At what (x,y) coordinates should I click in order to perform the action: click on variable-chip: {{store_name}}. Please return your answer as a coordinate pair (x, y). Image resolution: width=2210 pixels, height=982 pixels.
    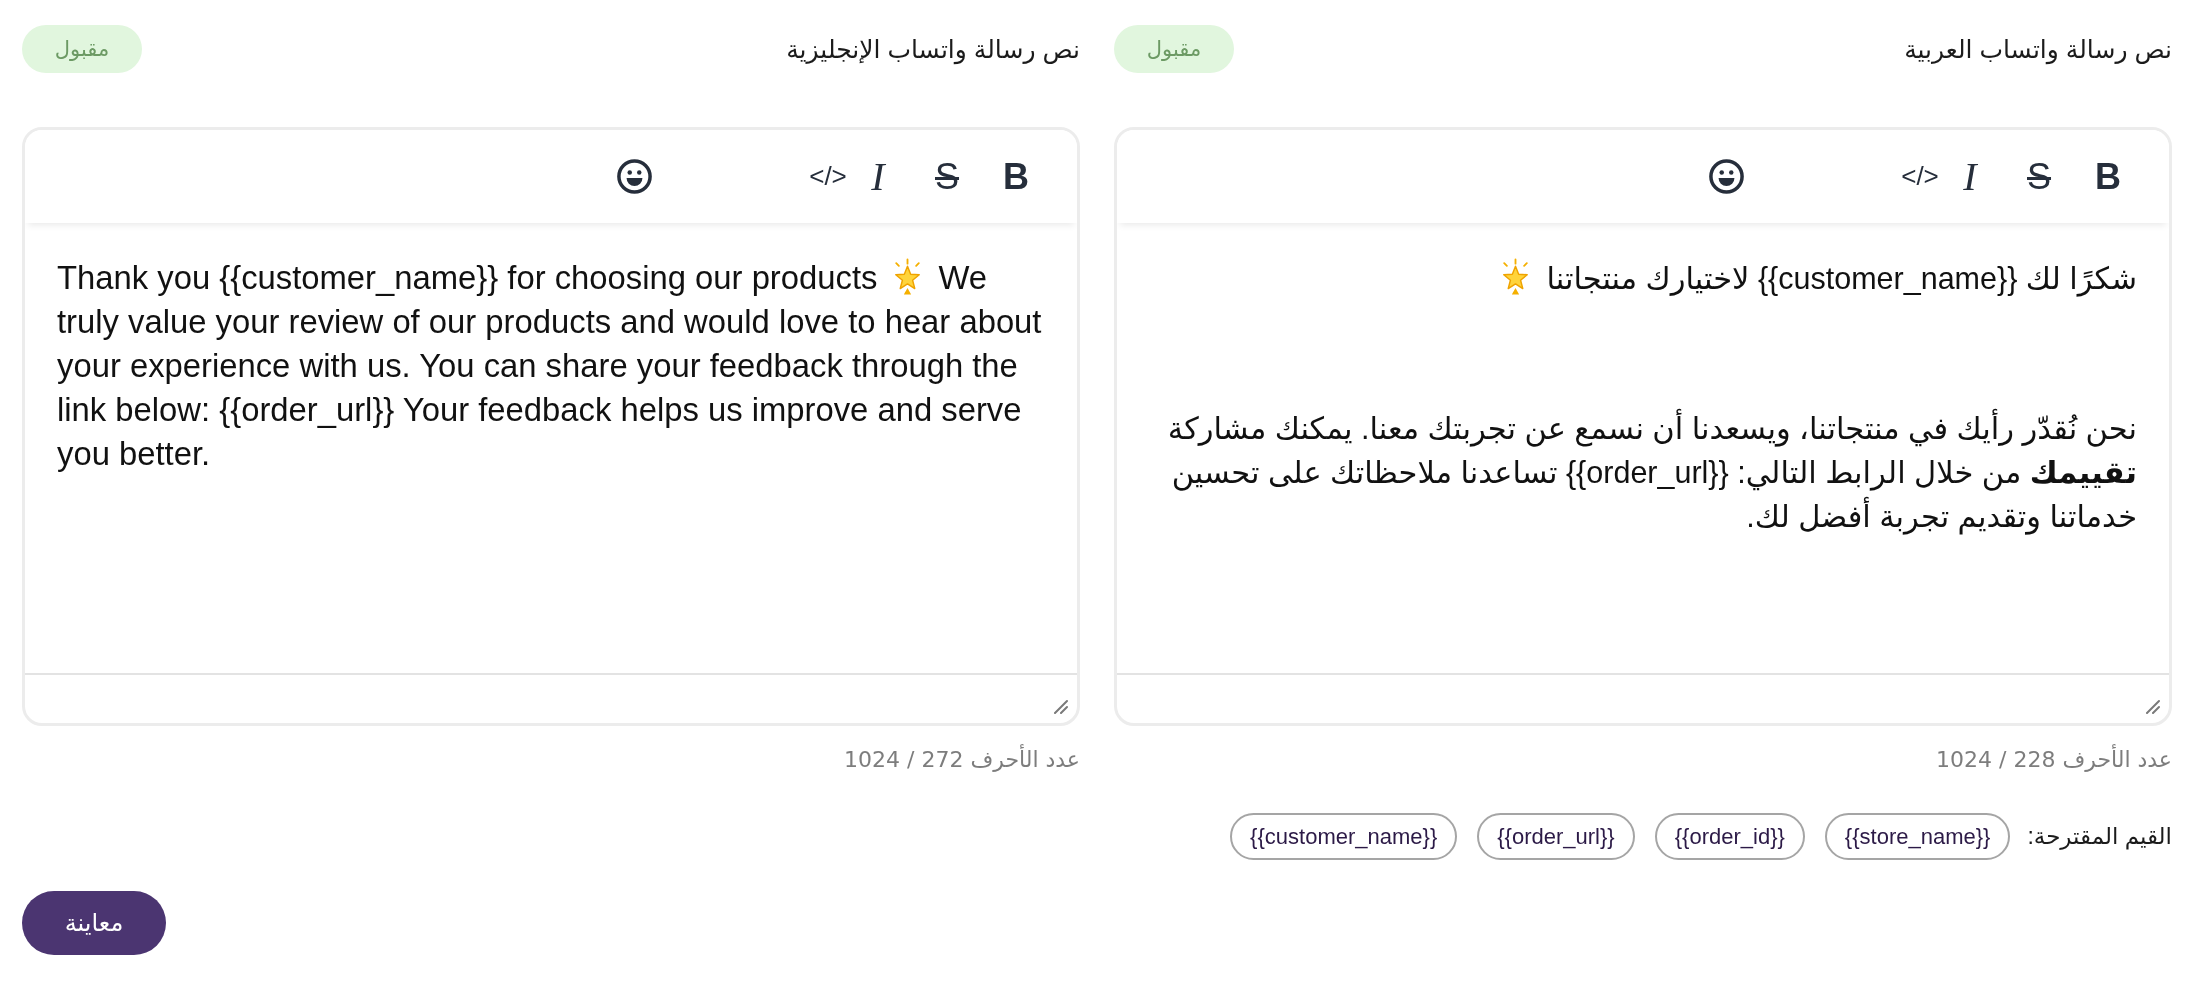
    Looking at the image, I should click on (1917, 836).